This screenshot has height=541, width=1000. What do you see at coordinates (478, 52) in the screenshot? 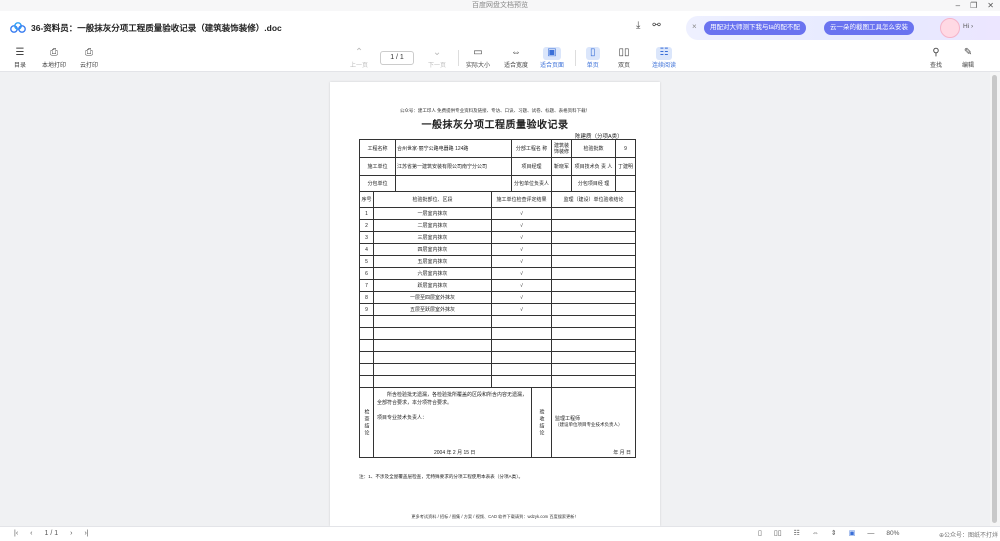
I see `actual-size-icon: ▭` at bounding box center [478, 52].